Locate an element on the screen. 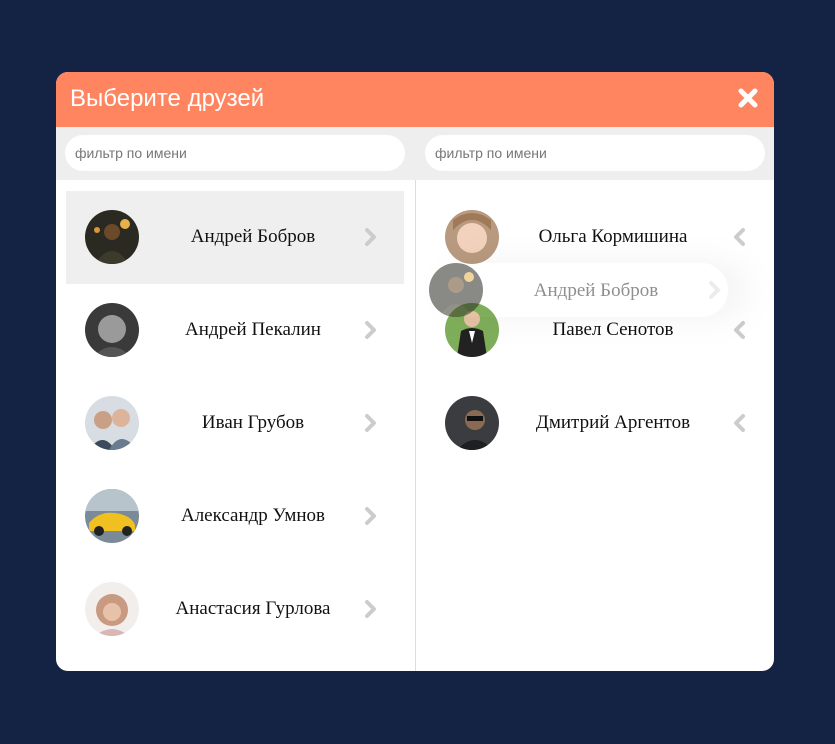  friend-item: Иван Грубов is located at coordinates (235, 423).